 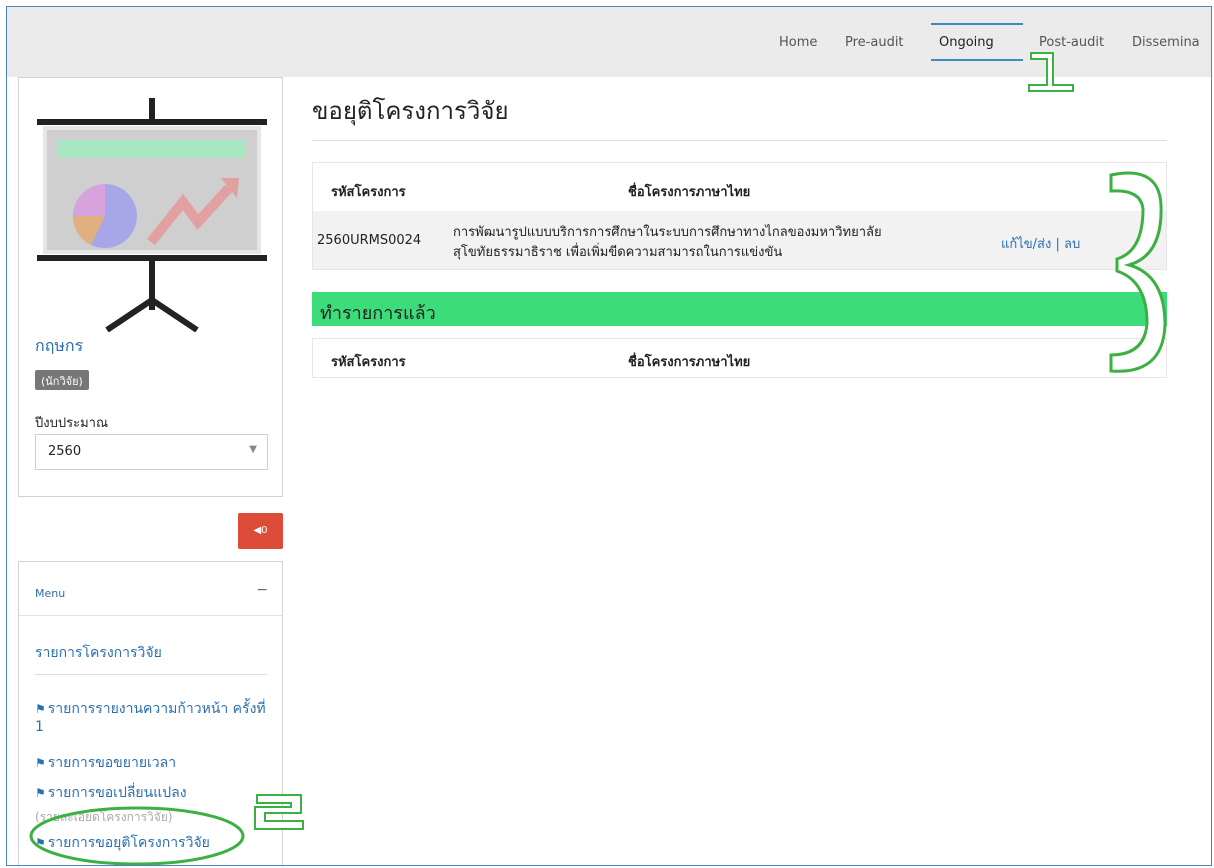 What do you see at coordinates (1072, 244) in the screenshot?
I see `delete-link: ลบ` at bounding box center [1072, 244].